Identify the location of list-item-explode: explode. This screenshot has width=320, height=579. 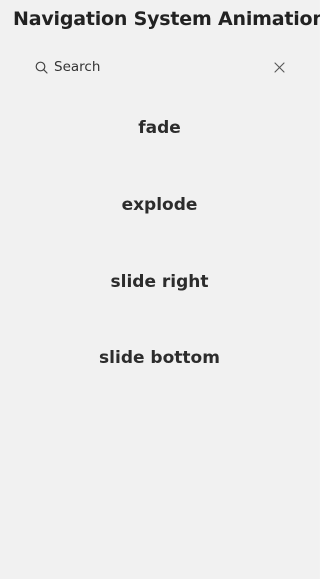
(159, 205).